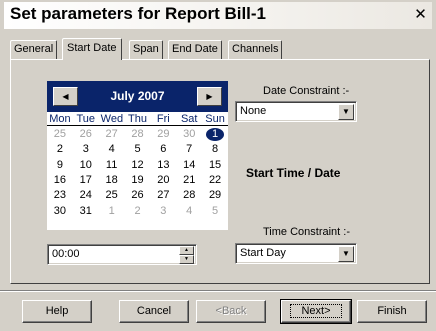  I want to click on next-month-button: ▶, so click(209, 96).